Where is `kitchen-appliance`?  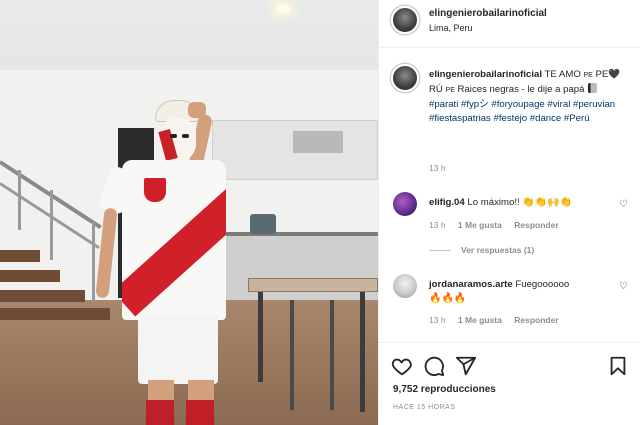 kitchen-appliance is located at coordinates (263, 224).